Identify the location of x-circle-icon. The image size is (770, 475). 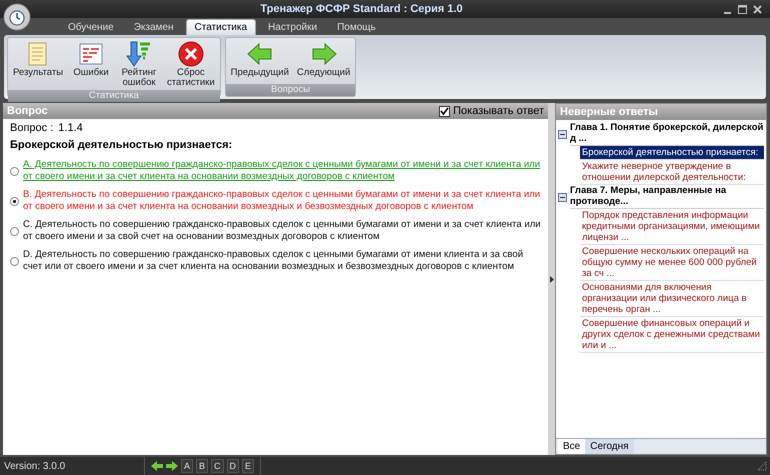
(190, 54).